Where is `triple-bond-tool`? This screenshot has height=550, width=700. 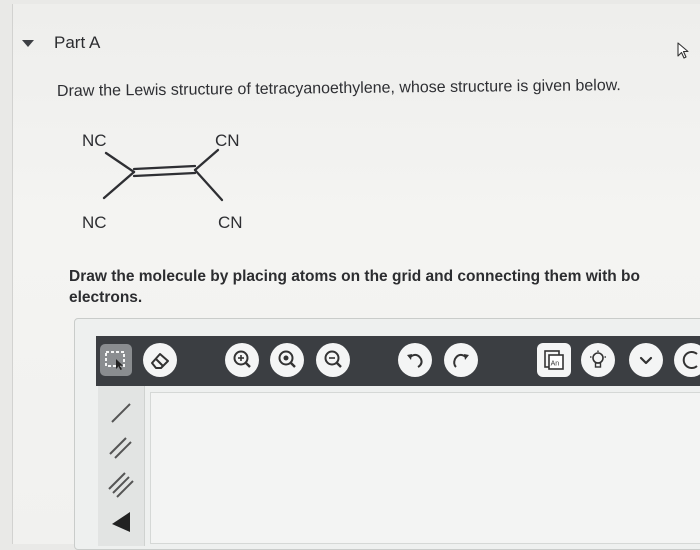
triple-bond-tool is located at coordinates (121, 483).